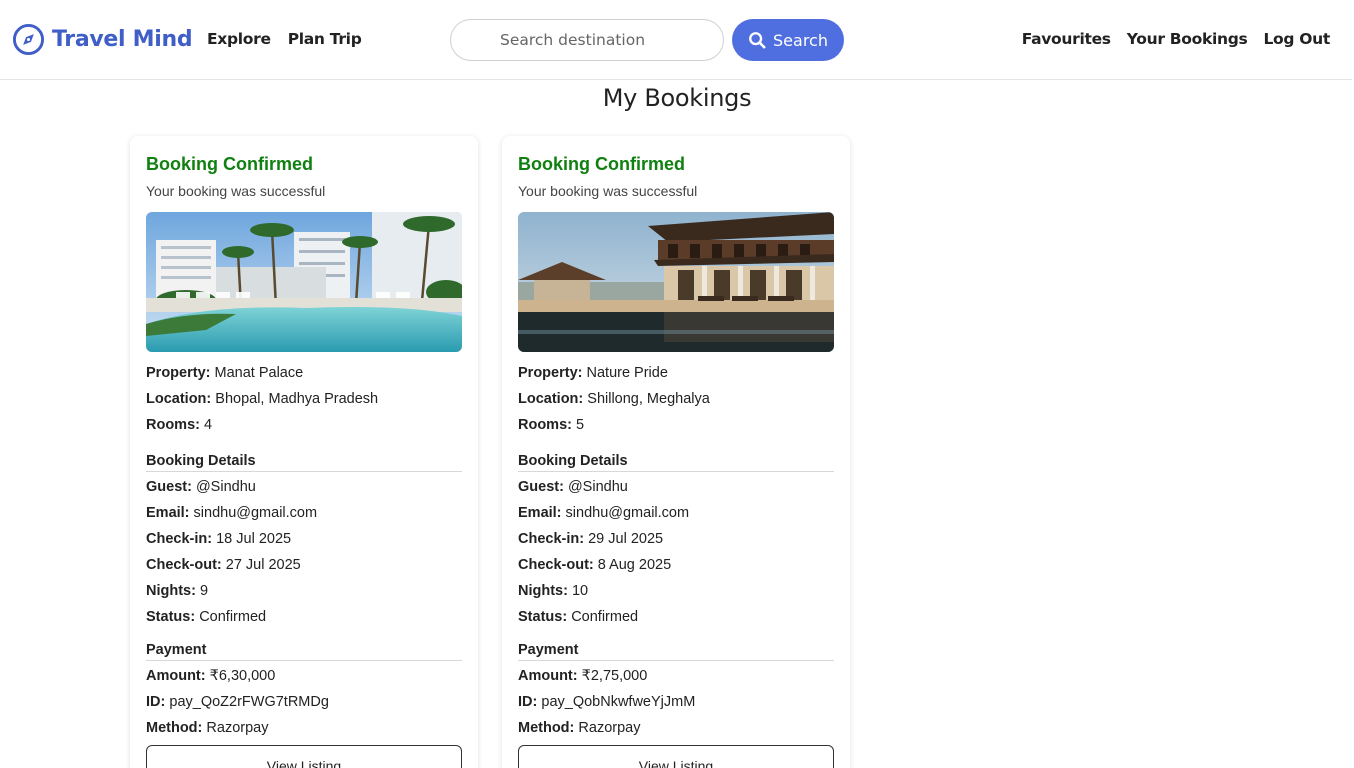 Image resolution: width=1354 pixels, height=768 pixels. What do you see at coordinates (614, 676) in the screenshot?
I see `amount-value: ₹2,75,000` at bounding box center [614, 676].